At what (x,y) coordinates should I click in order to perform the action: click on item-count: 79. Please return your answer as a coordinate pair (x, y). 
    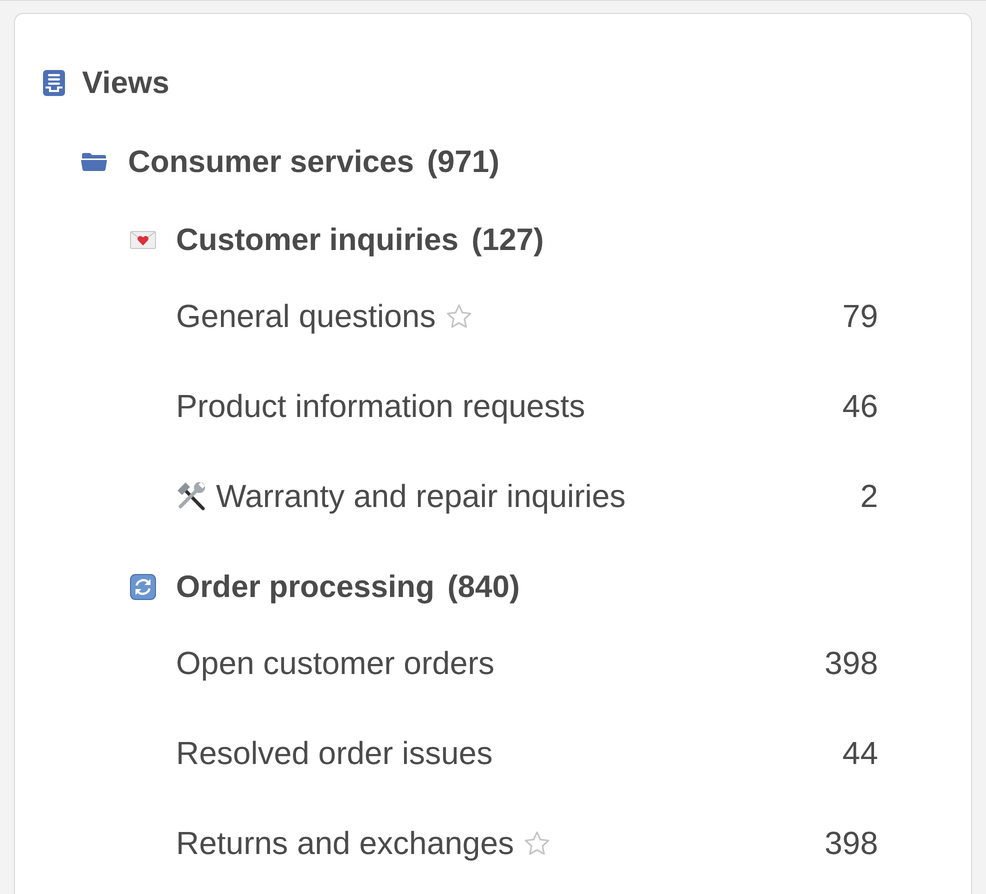
    Looking at the image, I should click on (860, 316).